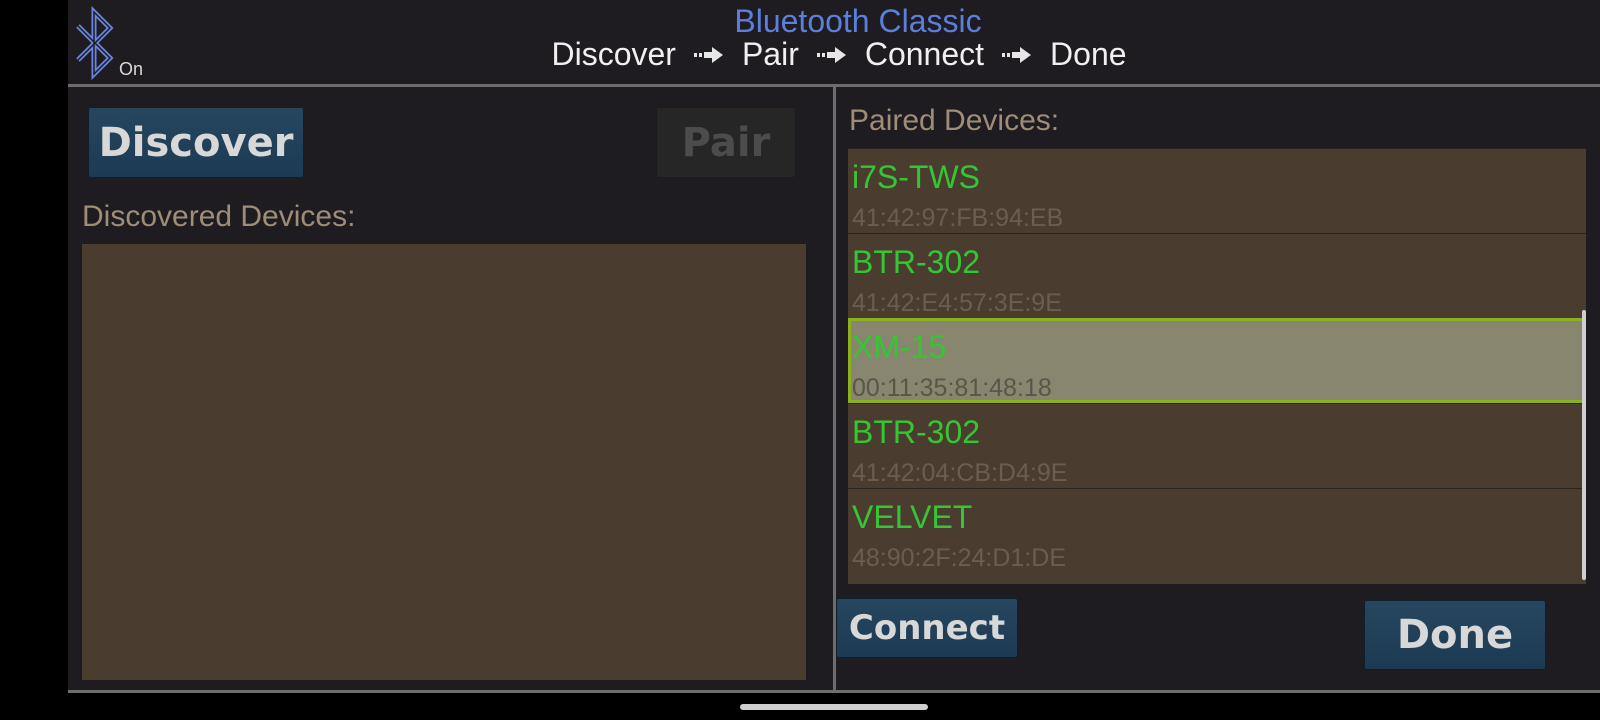  I want to click on list-item-selected: XM-15 00:11:35:81:48:18, so click(1217, 360).